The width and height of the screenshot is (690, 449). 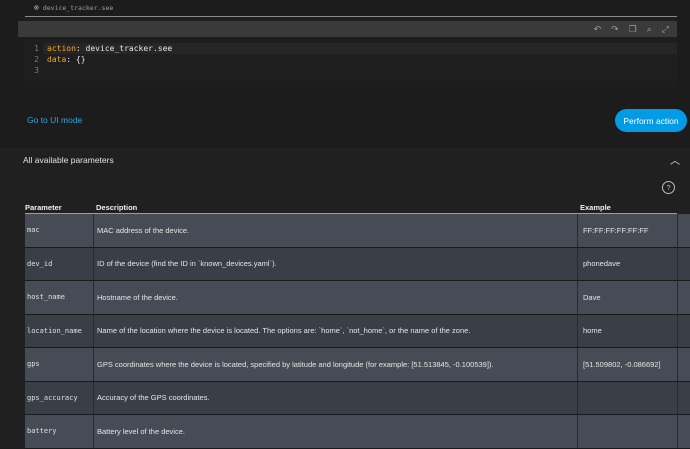 I want to click on line-number: 2, so click(x=36, y=59).